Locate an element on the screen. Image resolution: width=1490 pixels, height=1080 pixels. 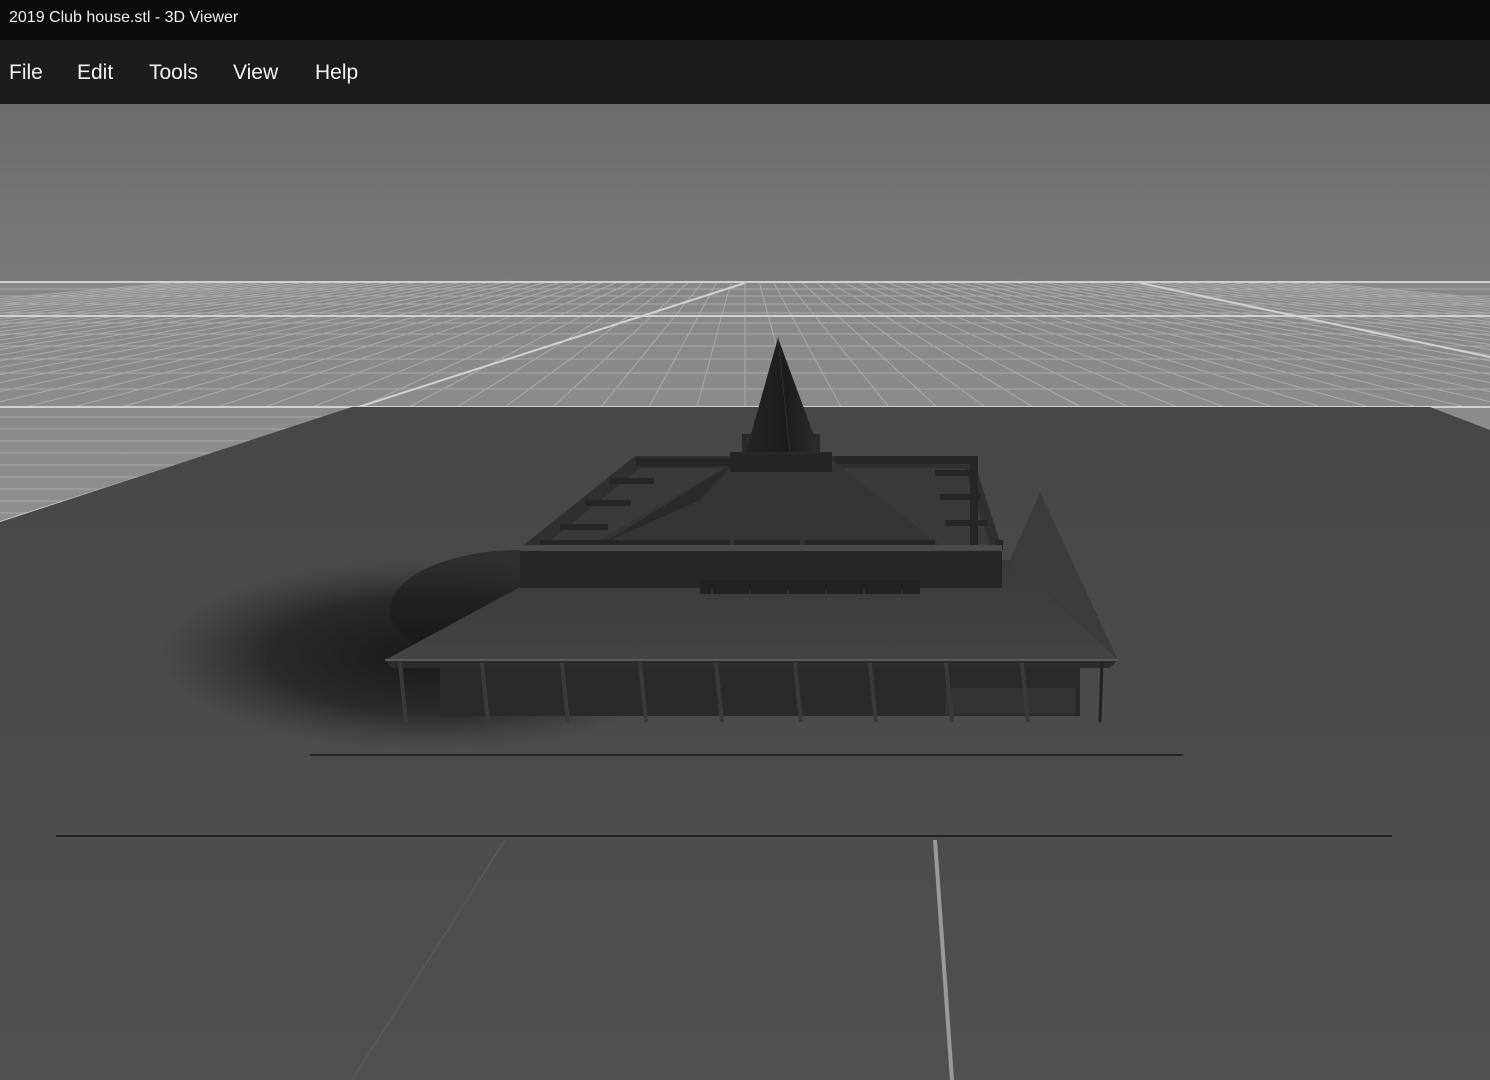
menu-tools: Tools is located at coordinates (173, 72).